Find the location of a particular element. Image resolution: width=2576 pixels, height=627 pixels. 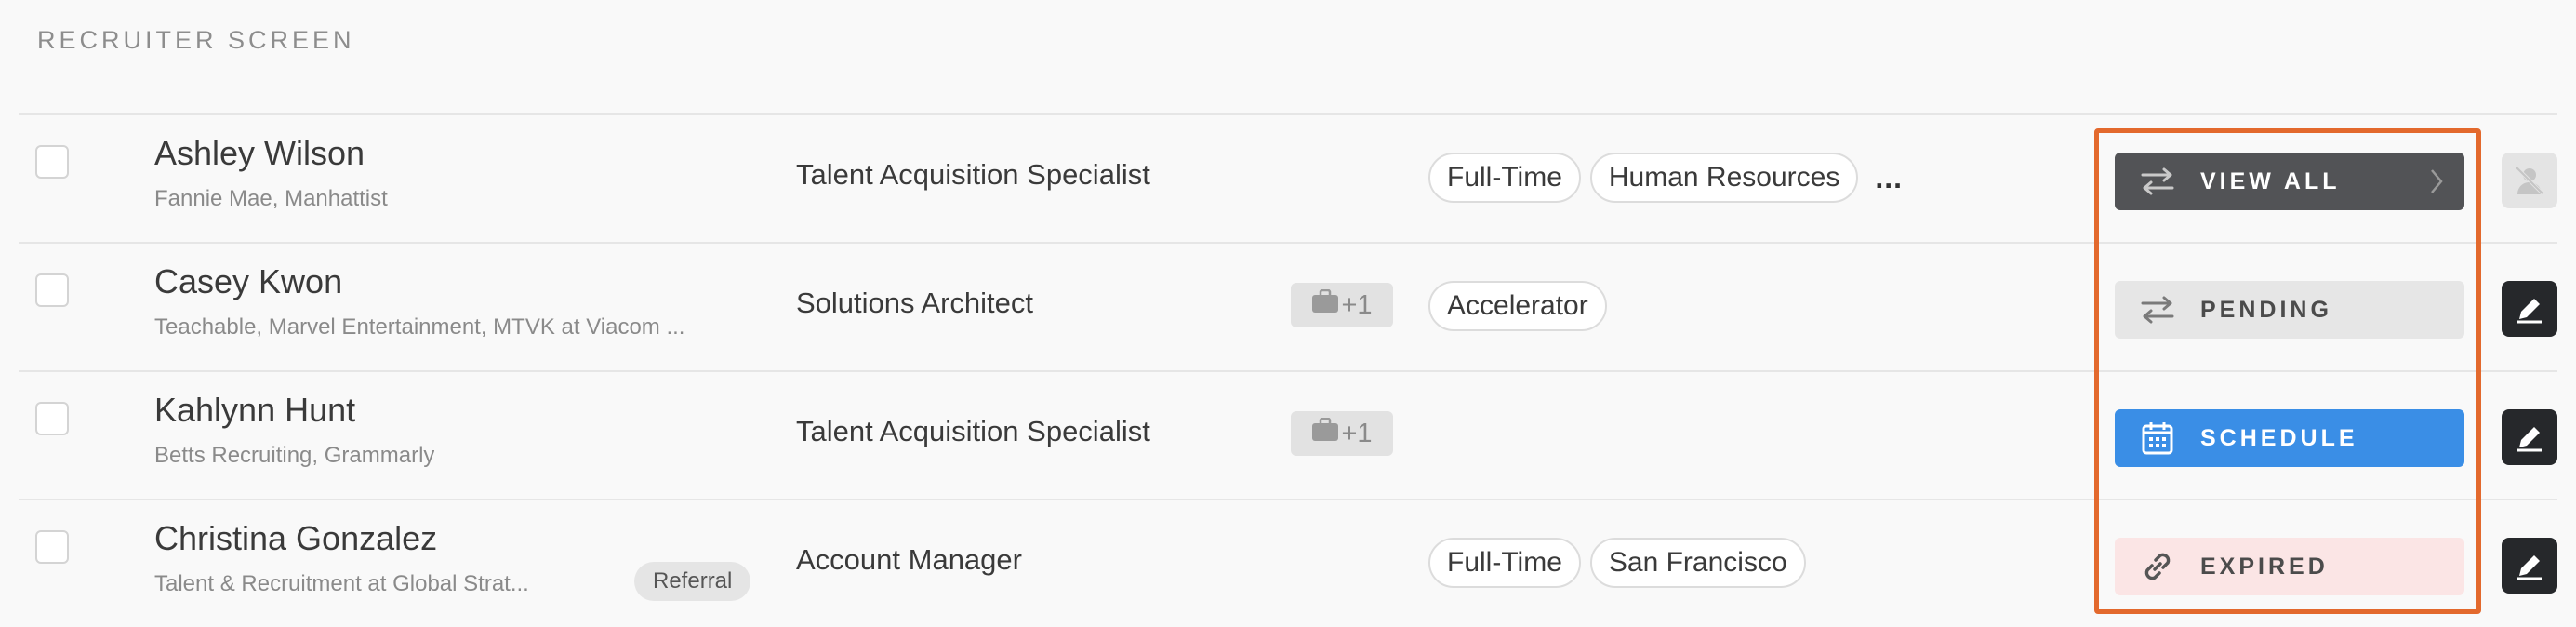

tag: Accelerator is located at coordinates (1517, 306).